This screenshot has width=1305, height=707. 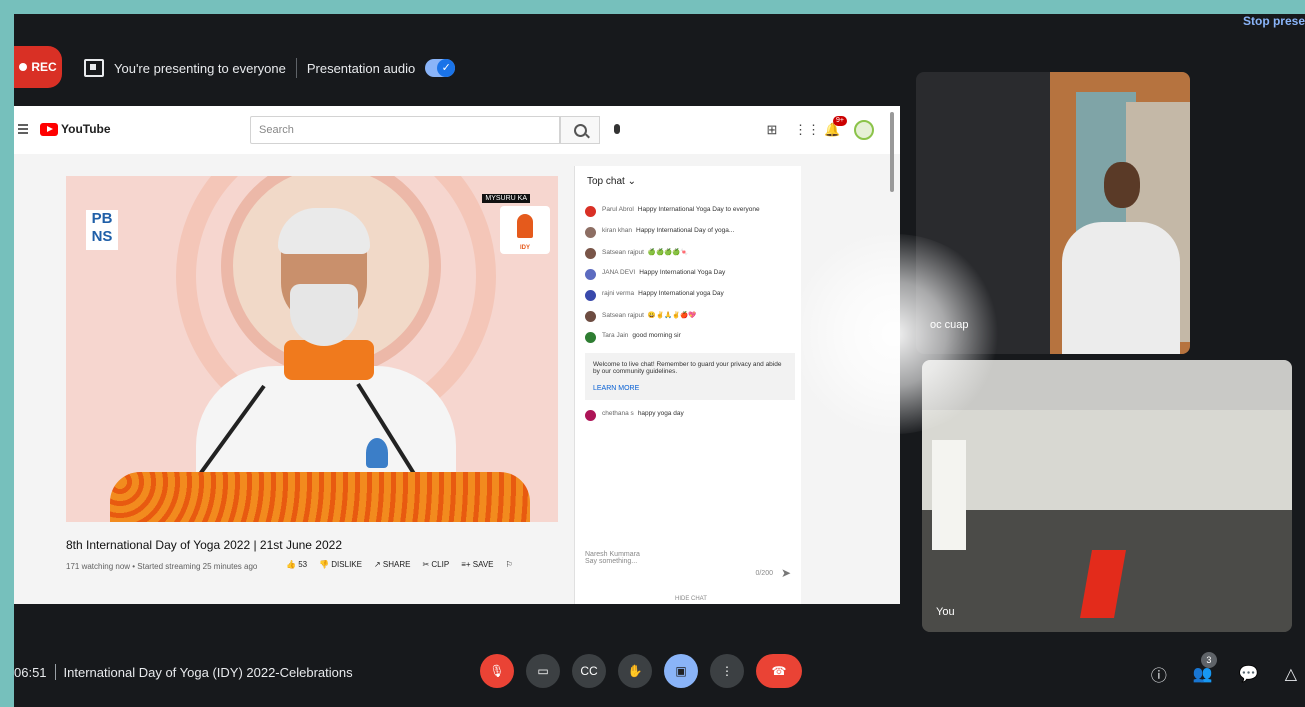 What do you see at coordinates (1205, 668) in the screenshot?
I see `people-icon: 👥 3` at bounding box center [1205, 668].